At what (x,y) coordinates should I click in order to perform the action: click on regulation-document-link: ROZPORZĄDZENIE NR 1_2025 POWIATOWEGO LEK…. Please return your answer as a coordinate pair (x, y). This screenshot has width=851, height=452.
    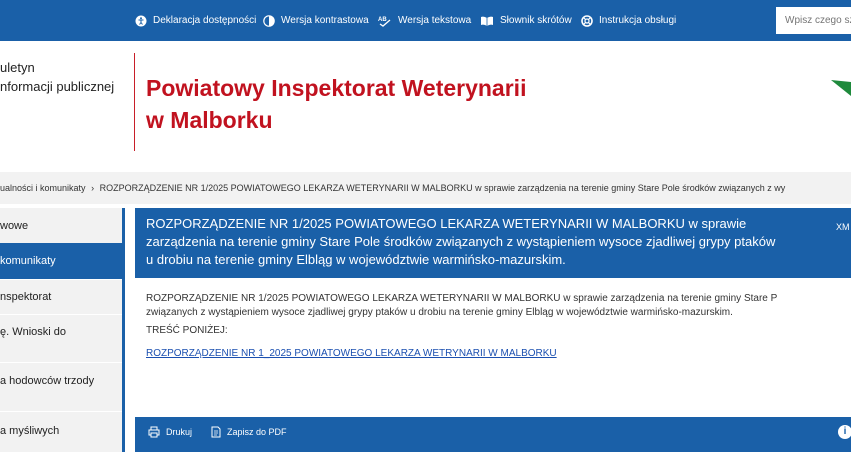
    Looking at the image, I should click on (351, 353).